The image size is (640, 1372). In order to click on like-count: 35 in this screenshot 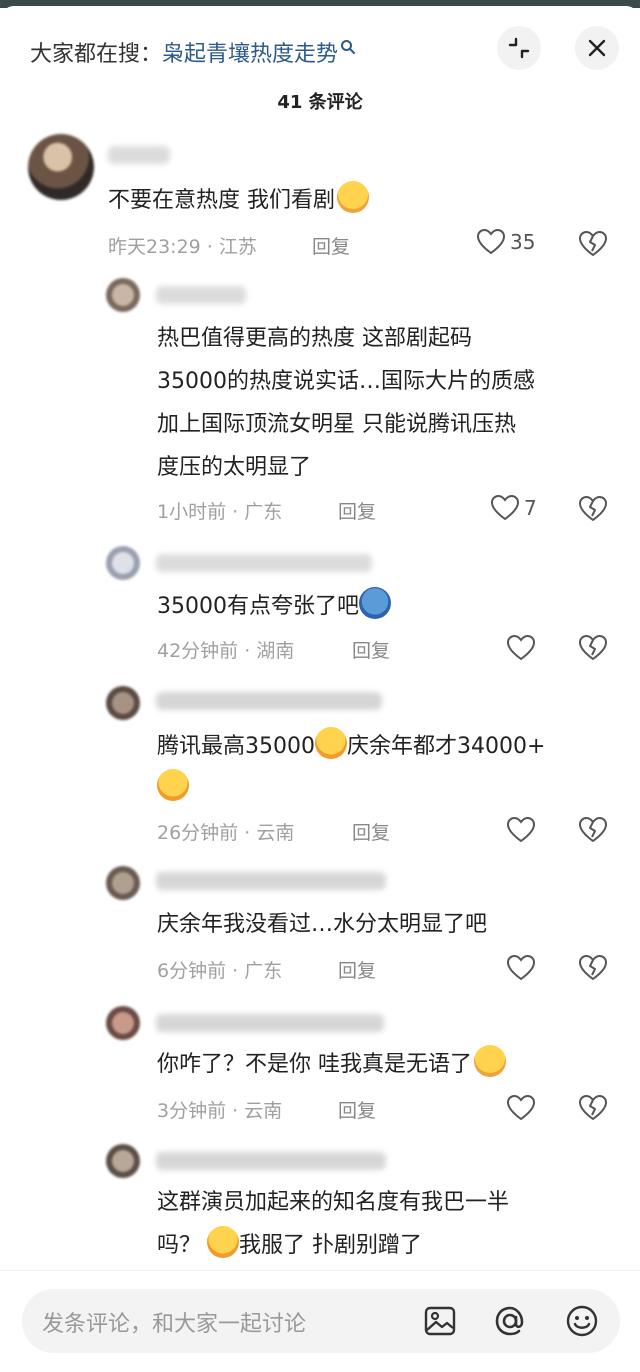, I will do `click(523, 242)`.